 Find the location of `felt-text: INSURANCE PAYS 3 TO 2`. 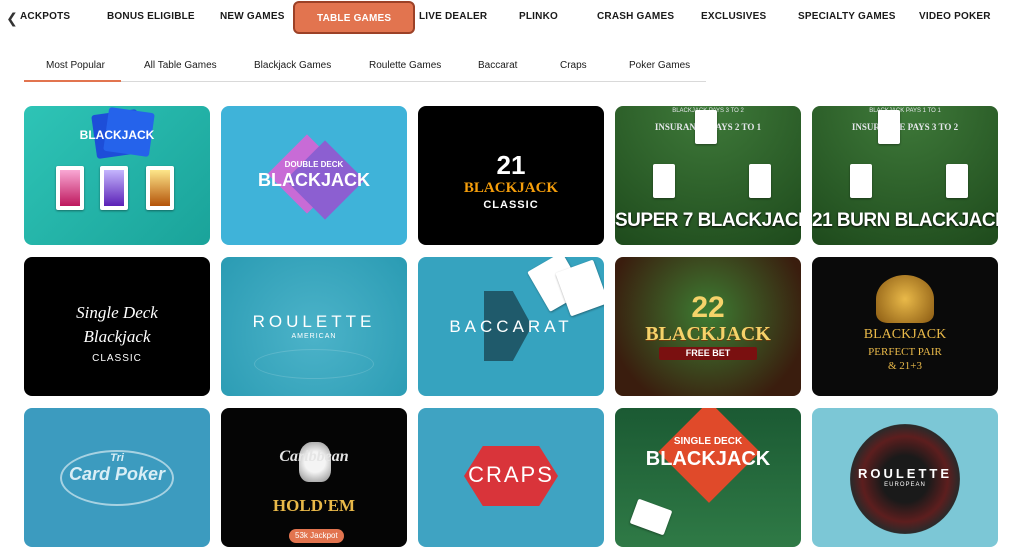

felt-text: INSURANCE PAYS 3 TO 2 is located at coordinates (905, 127).